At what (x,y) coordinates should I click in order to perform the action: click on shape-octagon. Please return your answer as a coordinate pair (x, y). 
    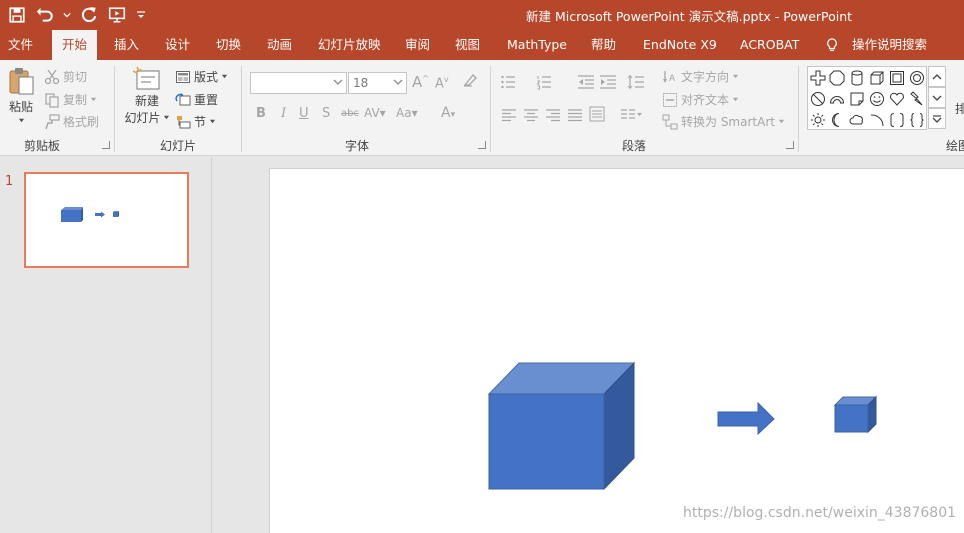
    Looking at the image, I should click on (837, 78).